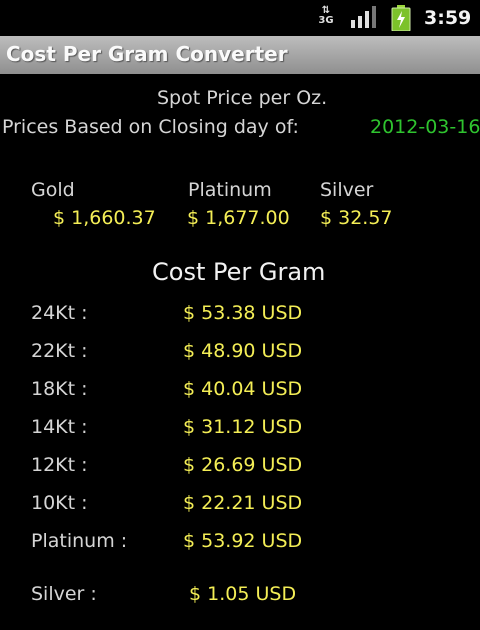  What do you see at coordinates (79, 541) in the screenshot?
I see `row-label-platinum: Platinum :` at bounding box center [79, 541].